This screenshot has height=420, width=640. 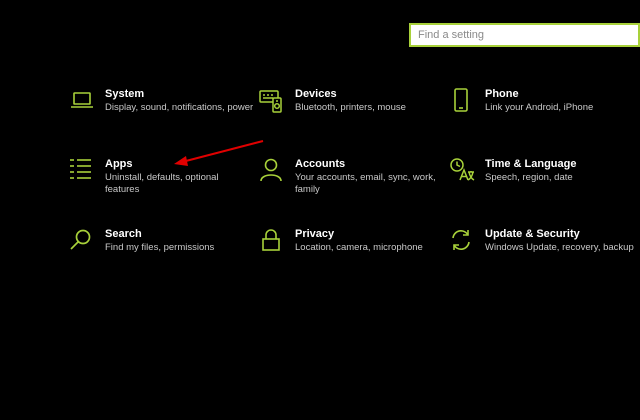 What do you see at coordinates (160, 247) in the screenshot?
I see `tile-description: Find my files, permissions` at bounding box center [160, 247].